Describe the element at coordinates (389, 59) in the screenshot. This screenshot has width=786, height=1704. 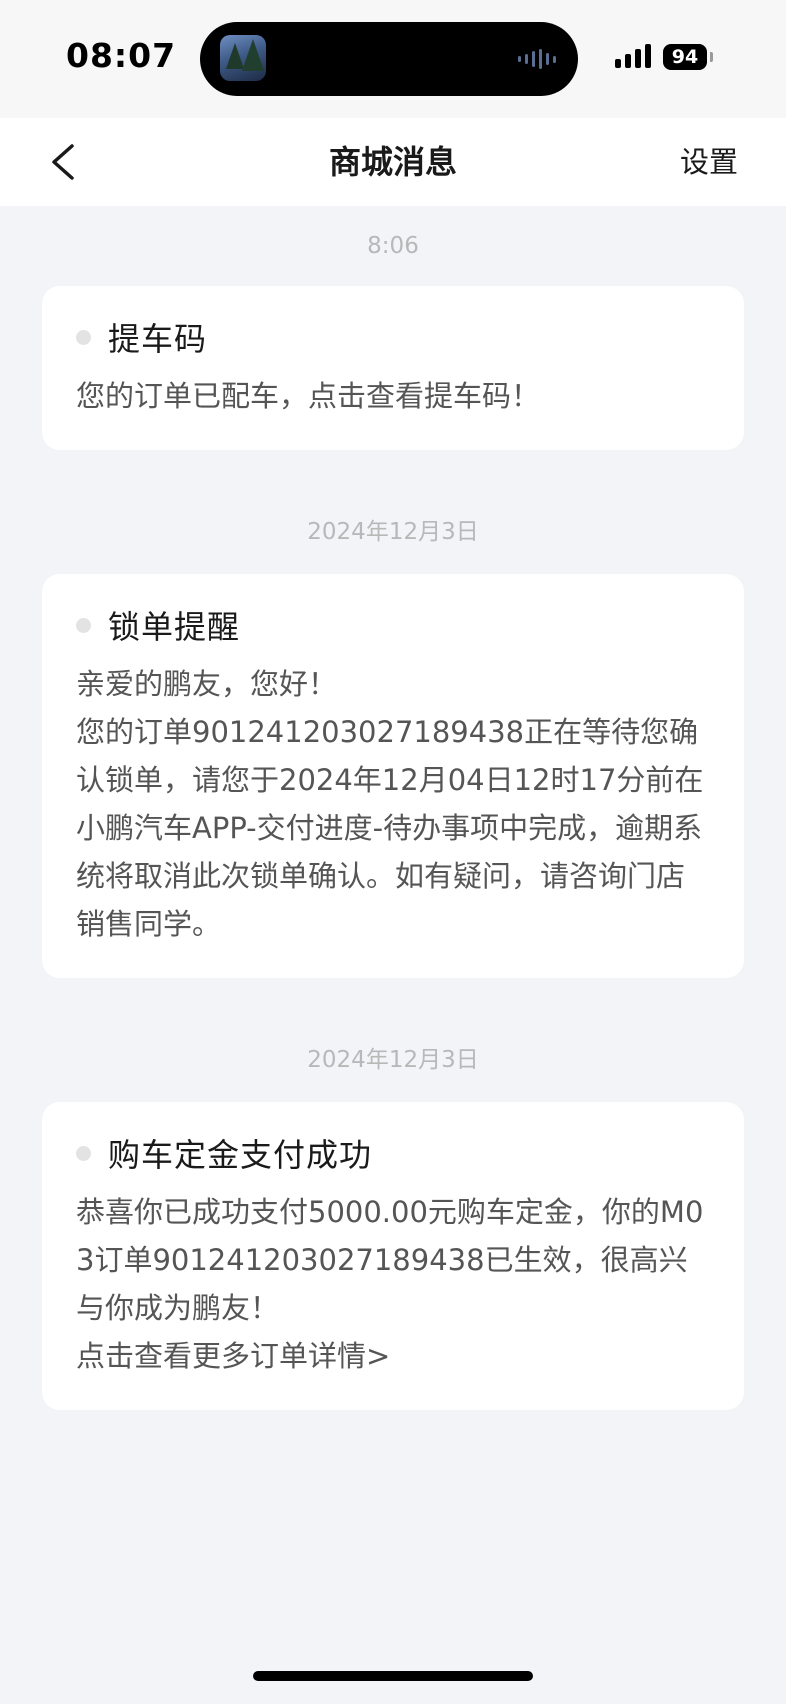
I see `dynamic-island` at that location.